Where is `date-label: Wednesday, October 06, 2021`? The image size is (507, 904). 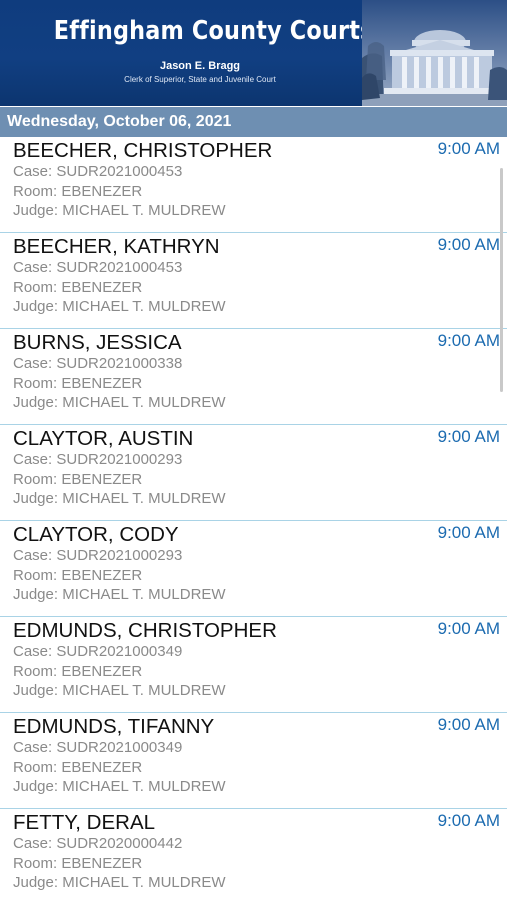 date-label: Wednesday, October 06, 2021 is located at coordinates (119, 121).